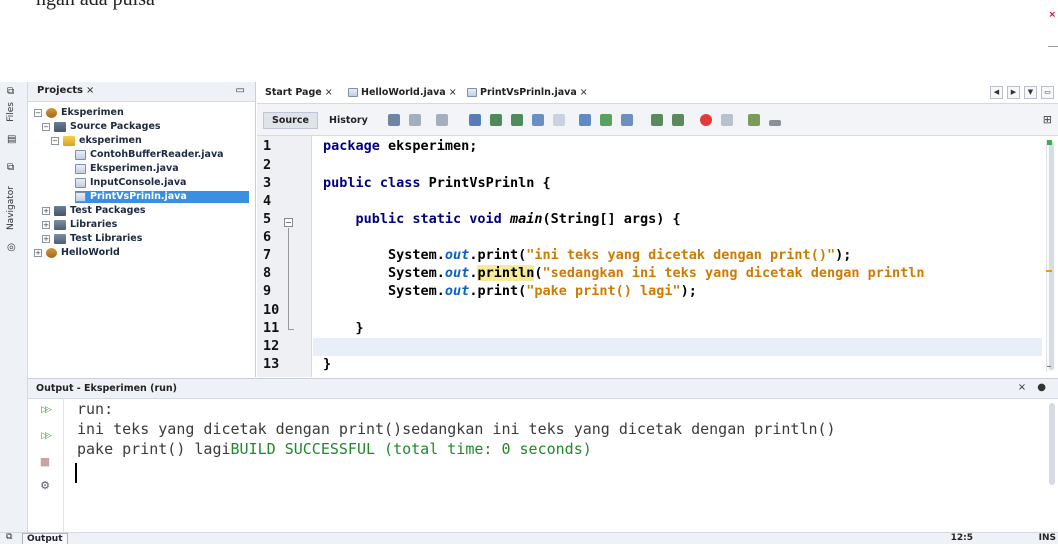 This screenshot has width=1058, height=544. What do you see at coordinates (727, 120) in the screenshot?
I see `stop-macro-icon` at bounding box center [727, 120].